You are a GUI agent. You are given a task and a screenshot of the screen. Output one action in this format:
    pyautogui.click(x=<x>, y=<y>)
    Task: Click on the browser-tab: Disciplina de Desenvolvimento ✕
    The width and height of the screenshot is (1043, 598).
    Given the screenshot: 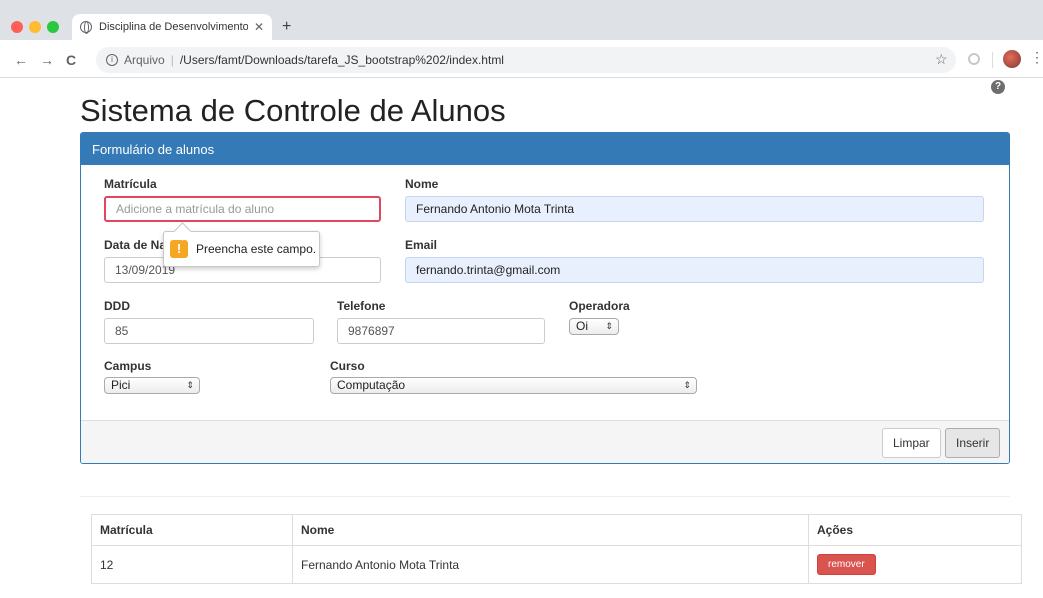 What is the action you would take?
    pyautogui.click(x=172, y=27)
    